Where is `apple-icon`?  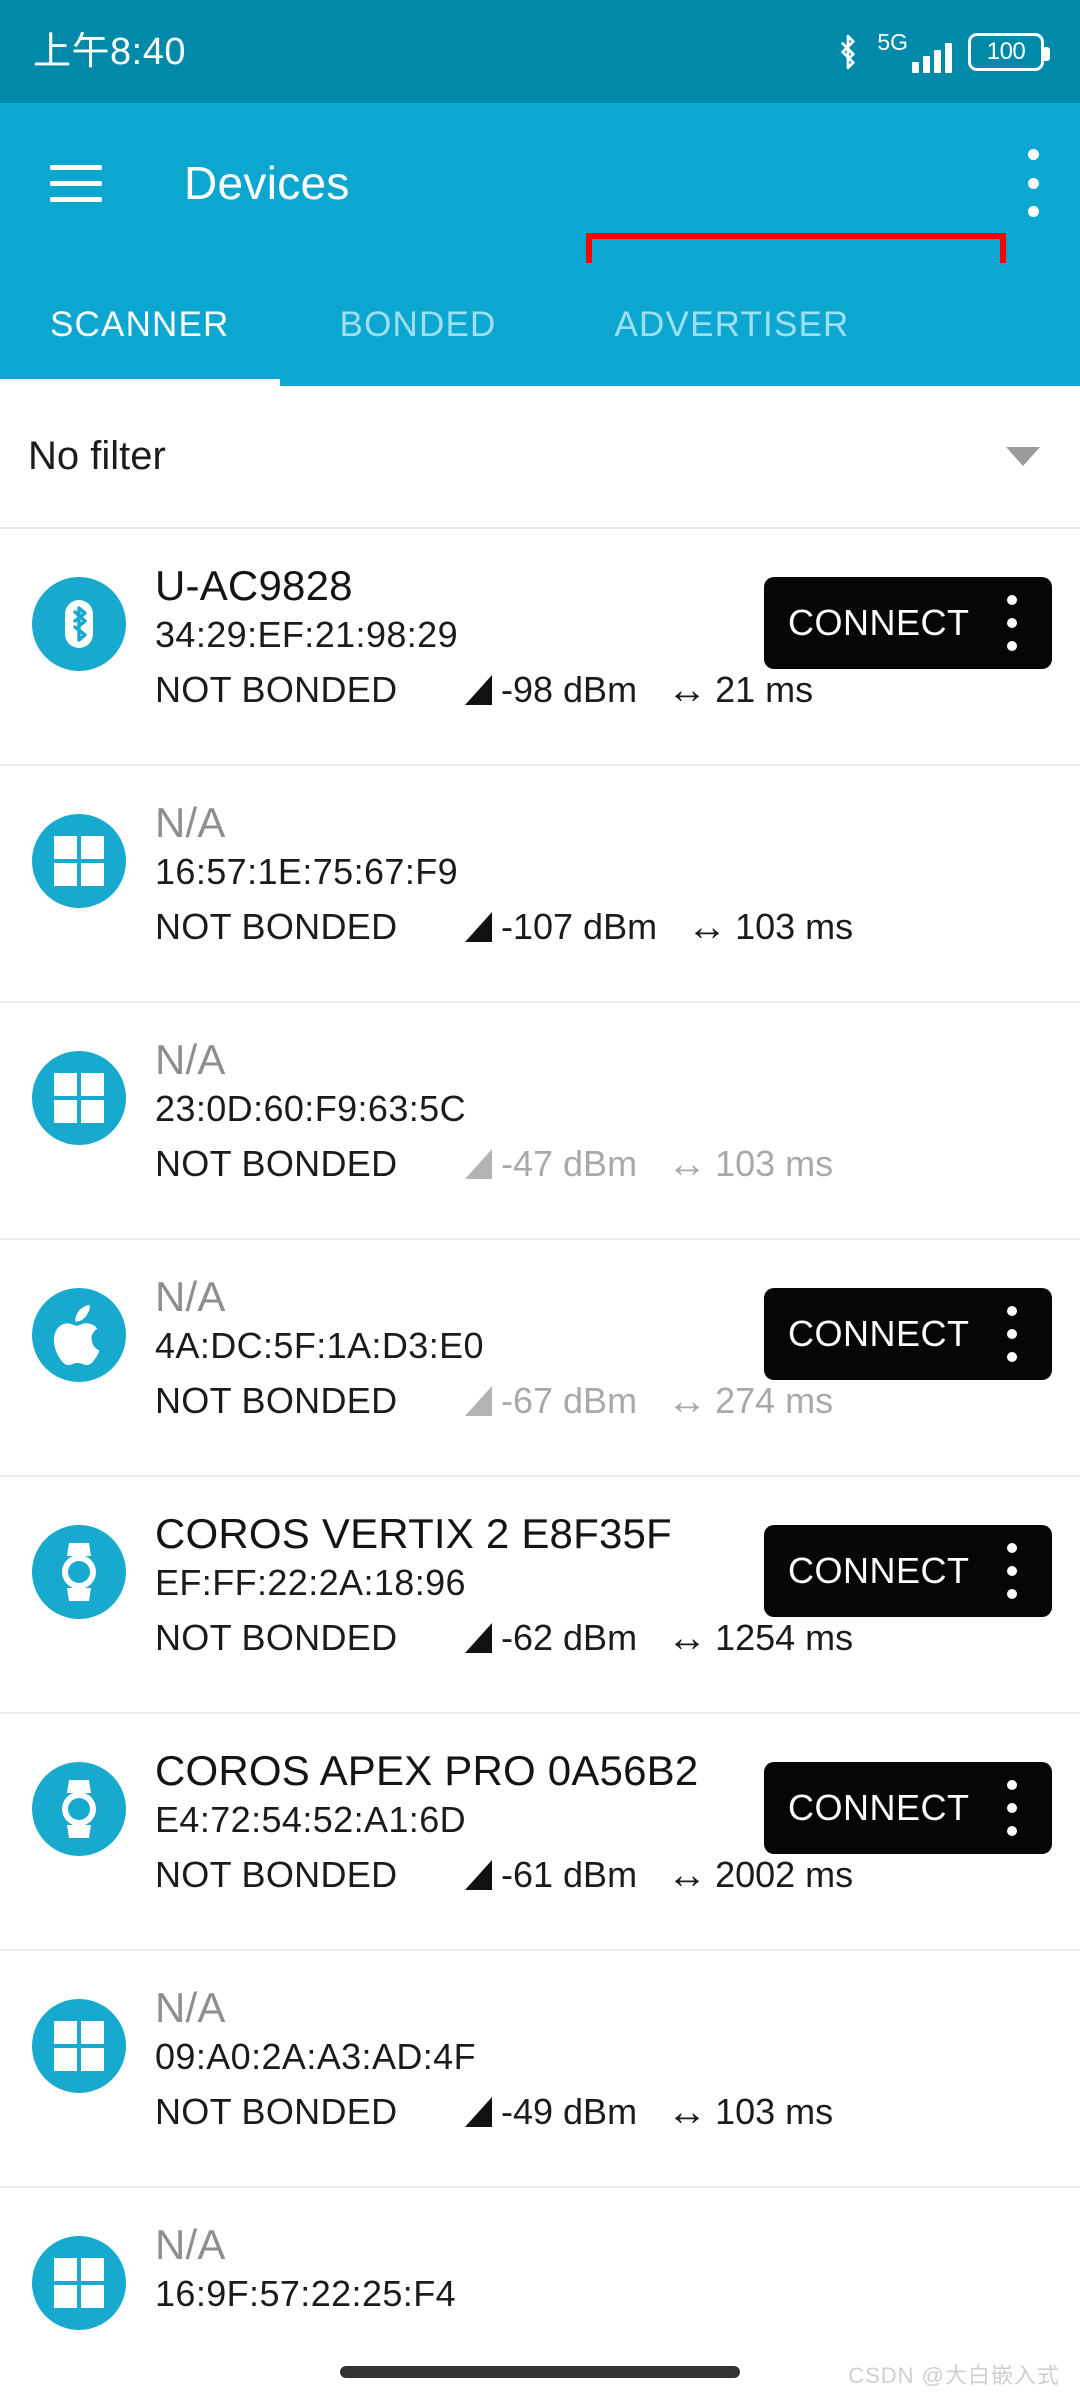 apple-icon is located at coordinates (79, 1335).